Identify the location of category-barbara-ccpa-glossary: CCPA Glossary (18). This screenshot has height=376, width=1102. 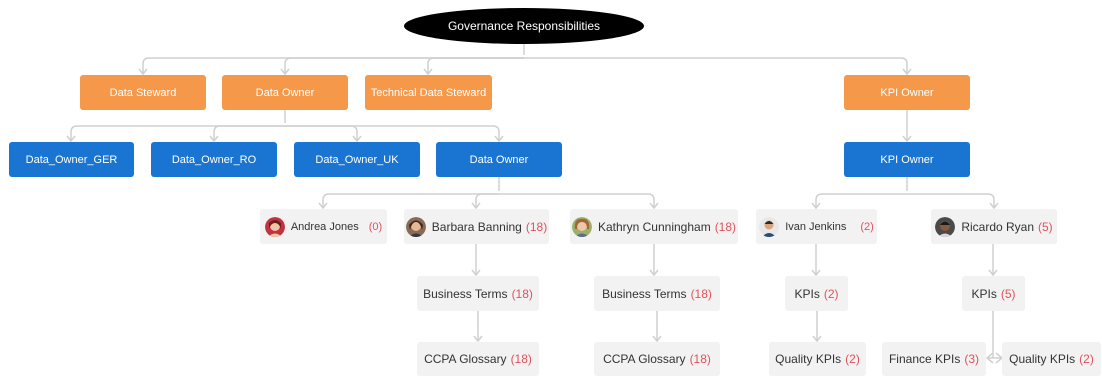
(478, 359).